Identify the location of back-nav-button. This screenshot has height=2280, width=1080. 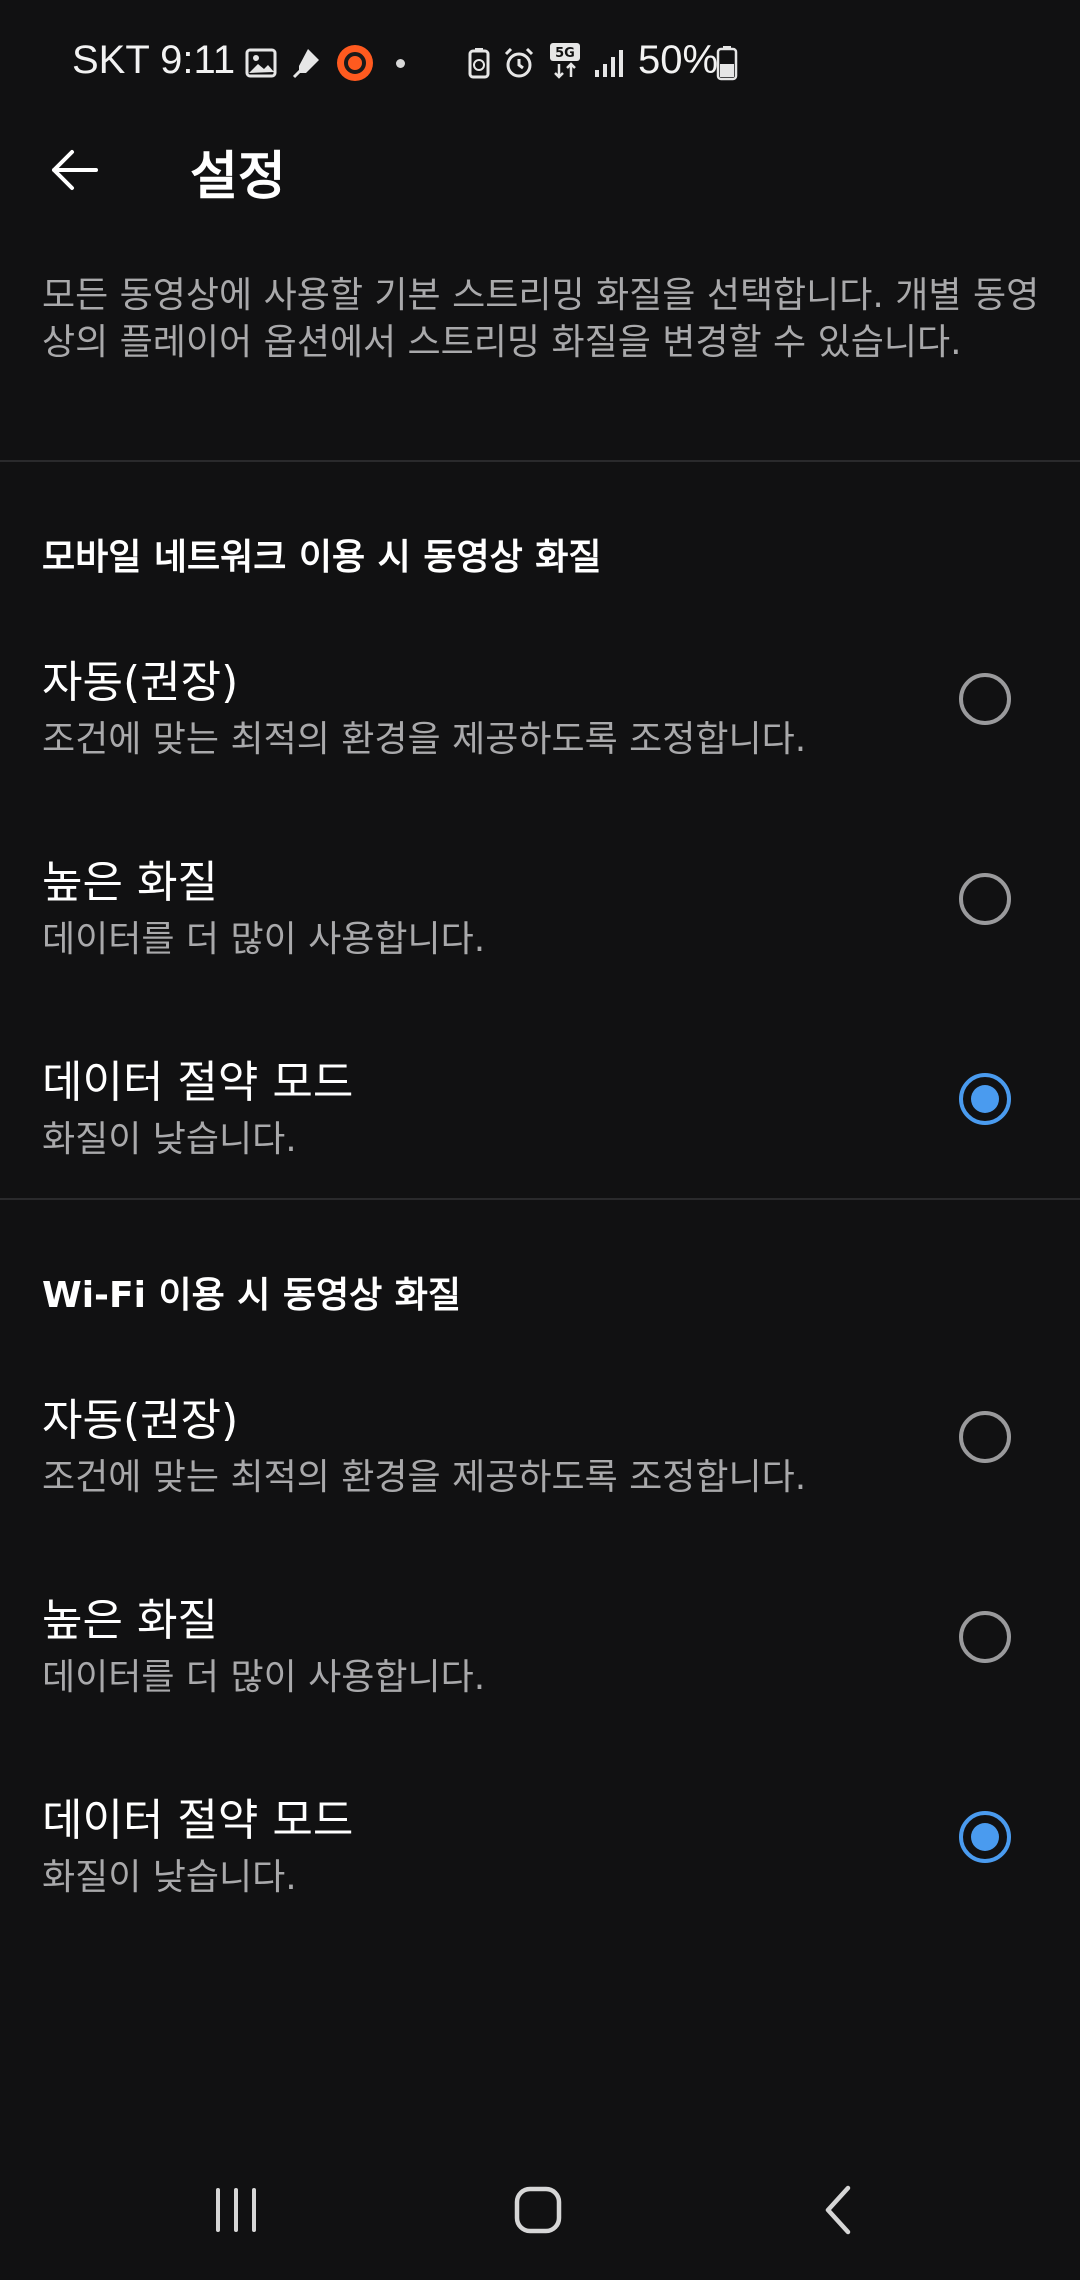
(840, 2210).